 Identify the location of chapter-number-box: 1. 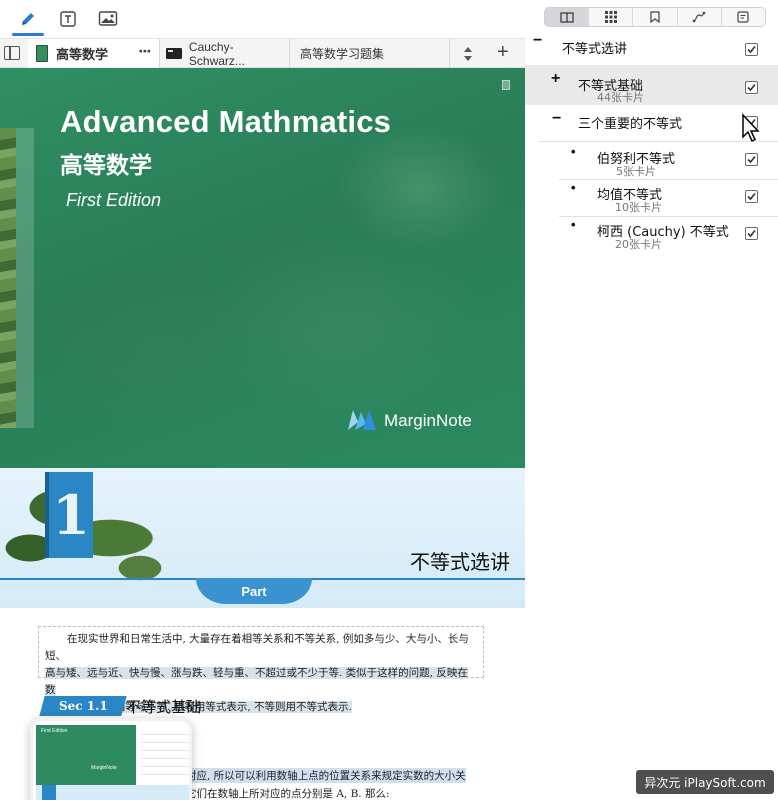
(69, 515).